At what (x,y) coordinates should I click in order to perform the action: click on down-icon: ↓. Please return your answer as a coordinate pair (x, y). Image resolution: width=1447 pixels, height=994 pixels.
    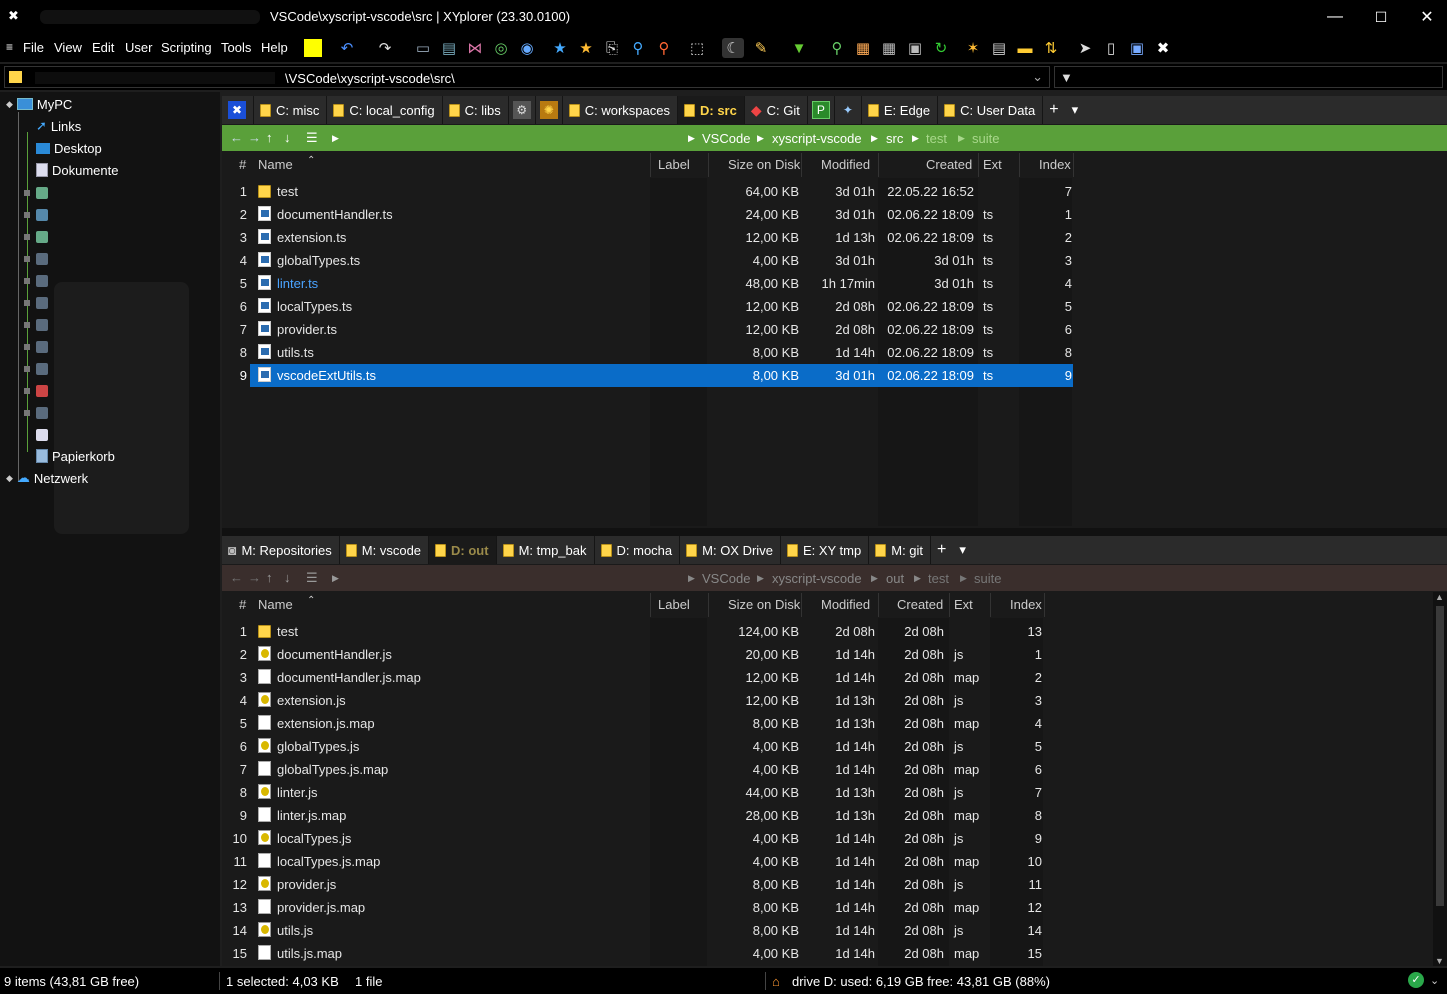
    Looking at the image, I should click on (287, 577).